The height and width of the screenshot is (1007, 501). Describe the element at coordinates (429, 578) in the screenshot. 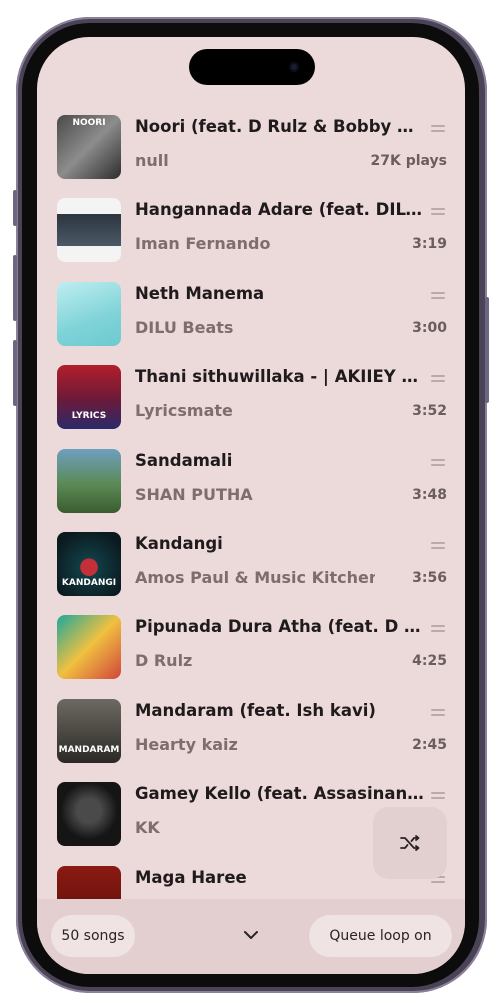

I see `song-duration: 3:56` at that location.